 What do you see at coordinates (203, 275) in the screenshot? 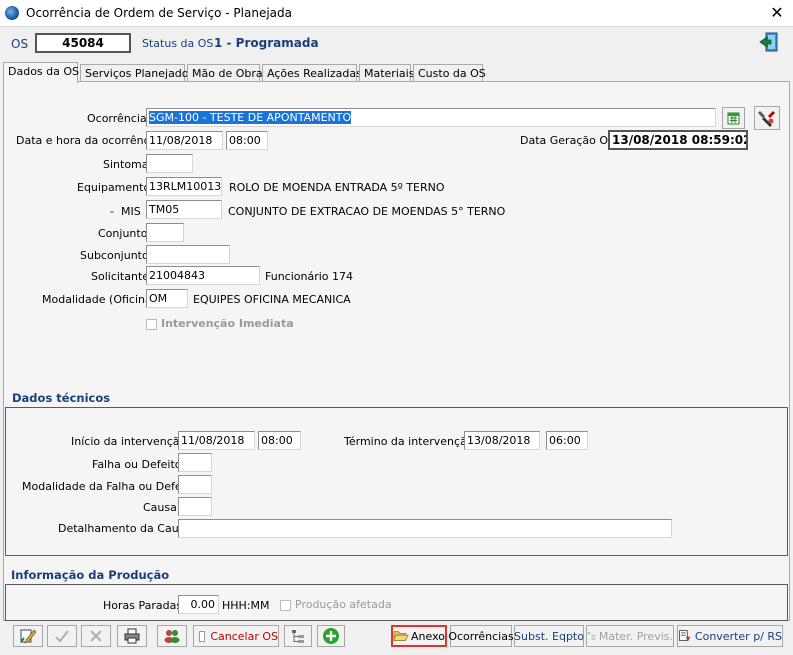
I see `solicitante-input: 21004843` at bounding box center [203, 275].